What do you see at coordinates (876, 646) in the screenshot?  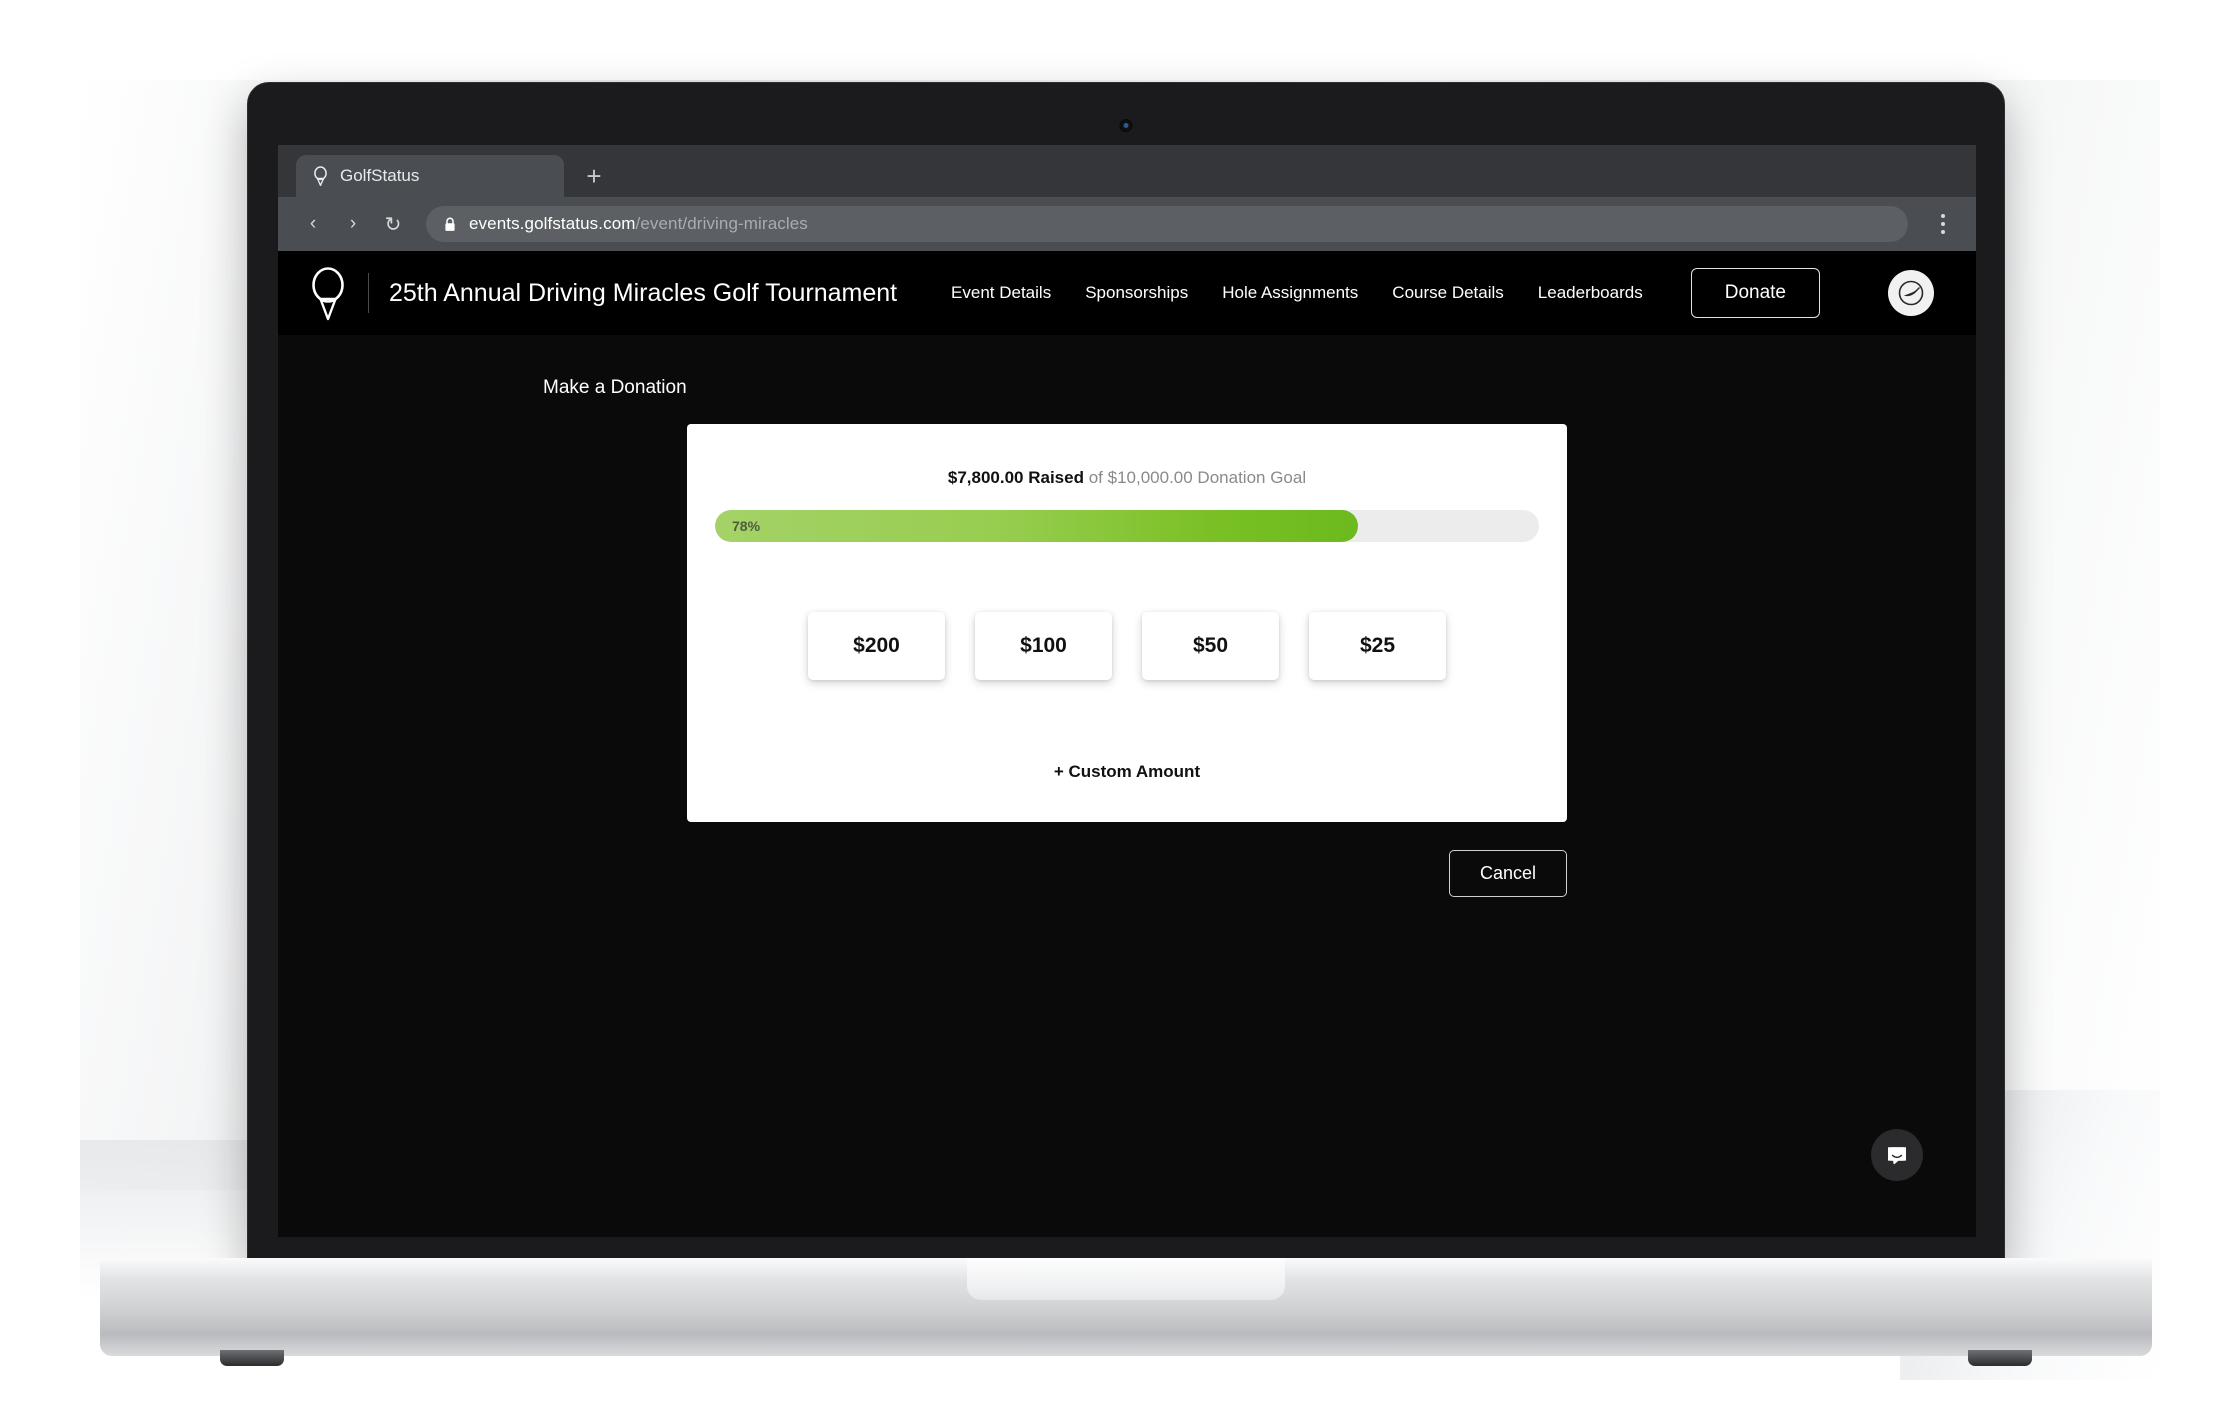 I see `donation-amount-200: $200` at bounding box center [876, 646].